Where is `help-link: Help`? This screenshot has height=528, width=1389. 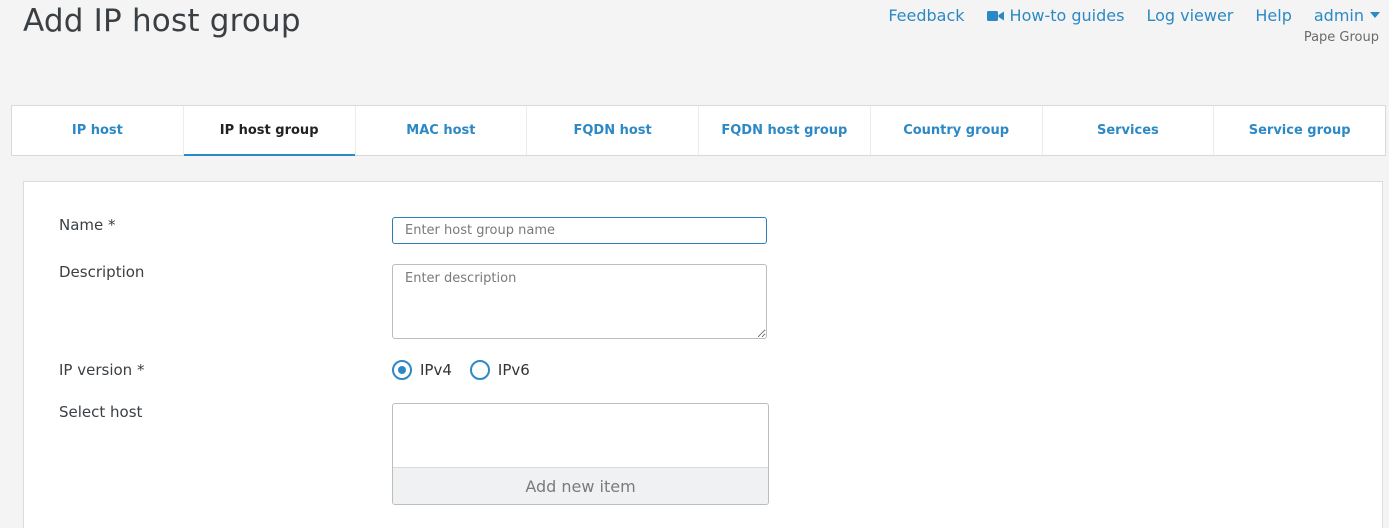 help-link: Help is located at coordinates (1273, 15).